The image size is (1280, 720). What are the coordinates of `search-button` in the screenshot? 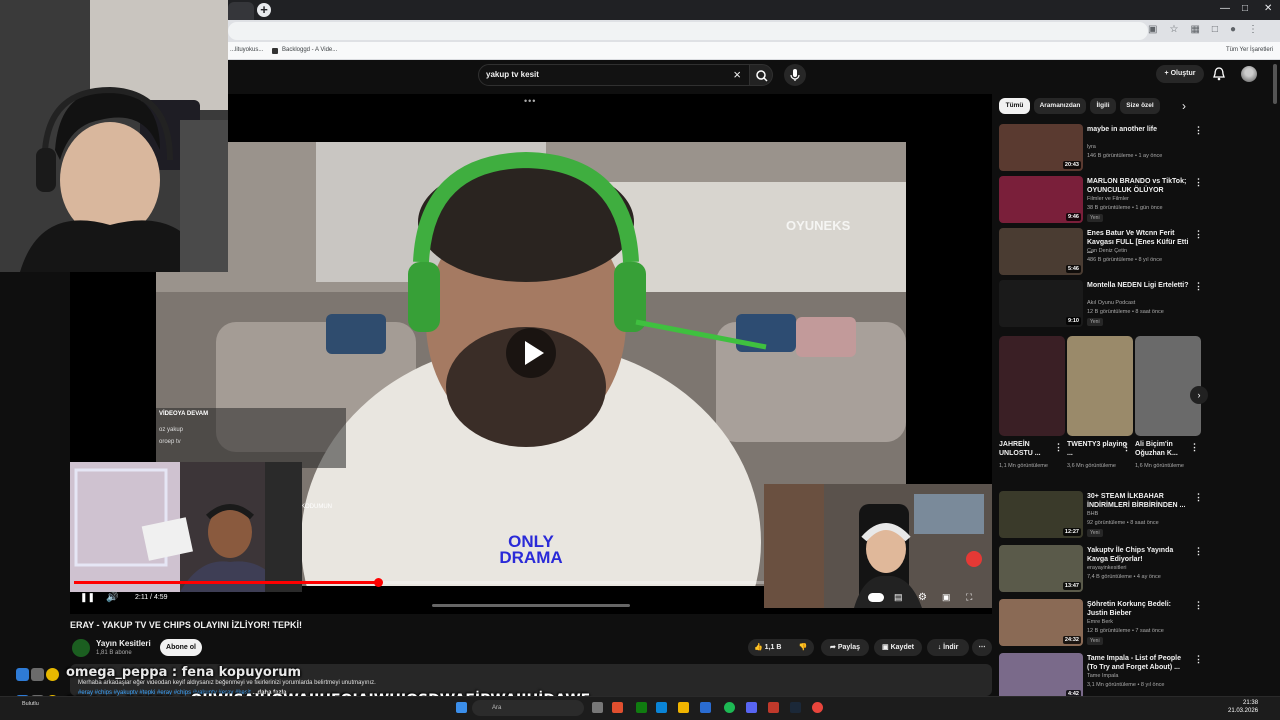 It's located at (761, 75).